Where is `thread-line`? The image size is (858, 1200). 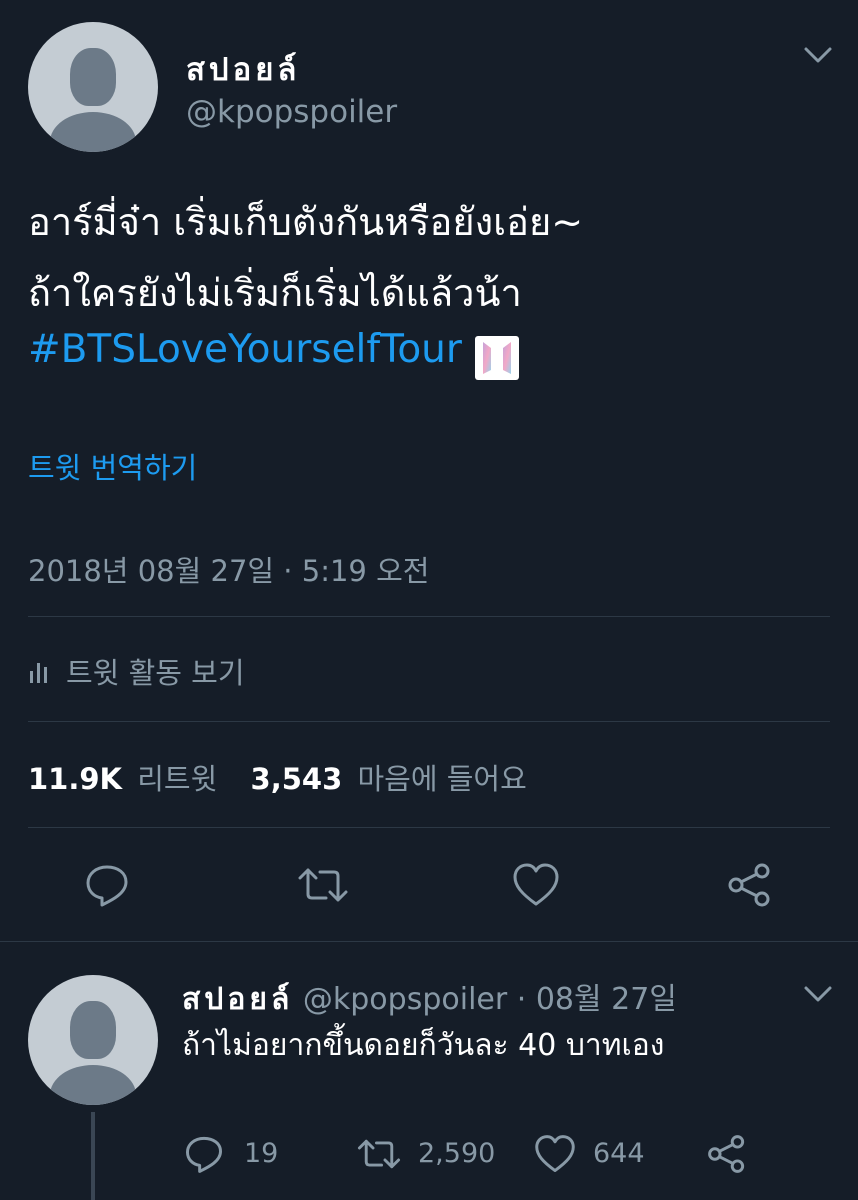
thread-line is located at coordinates (93, 1156).